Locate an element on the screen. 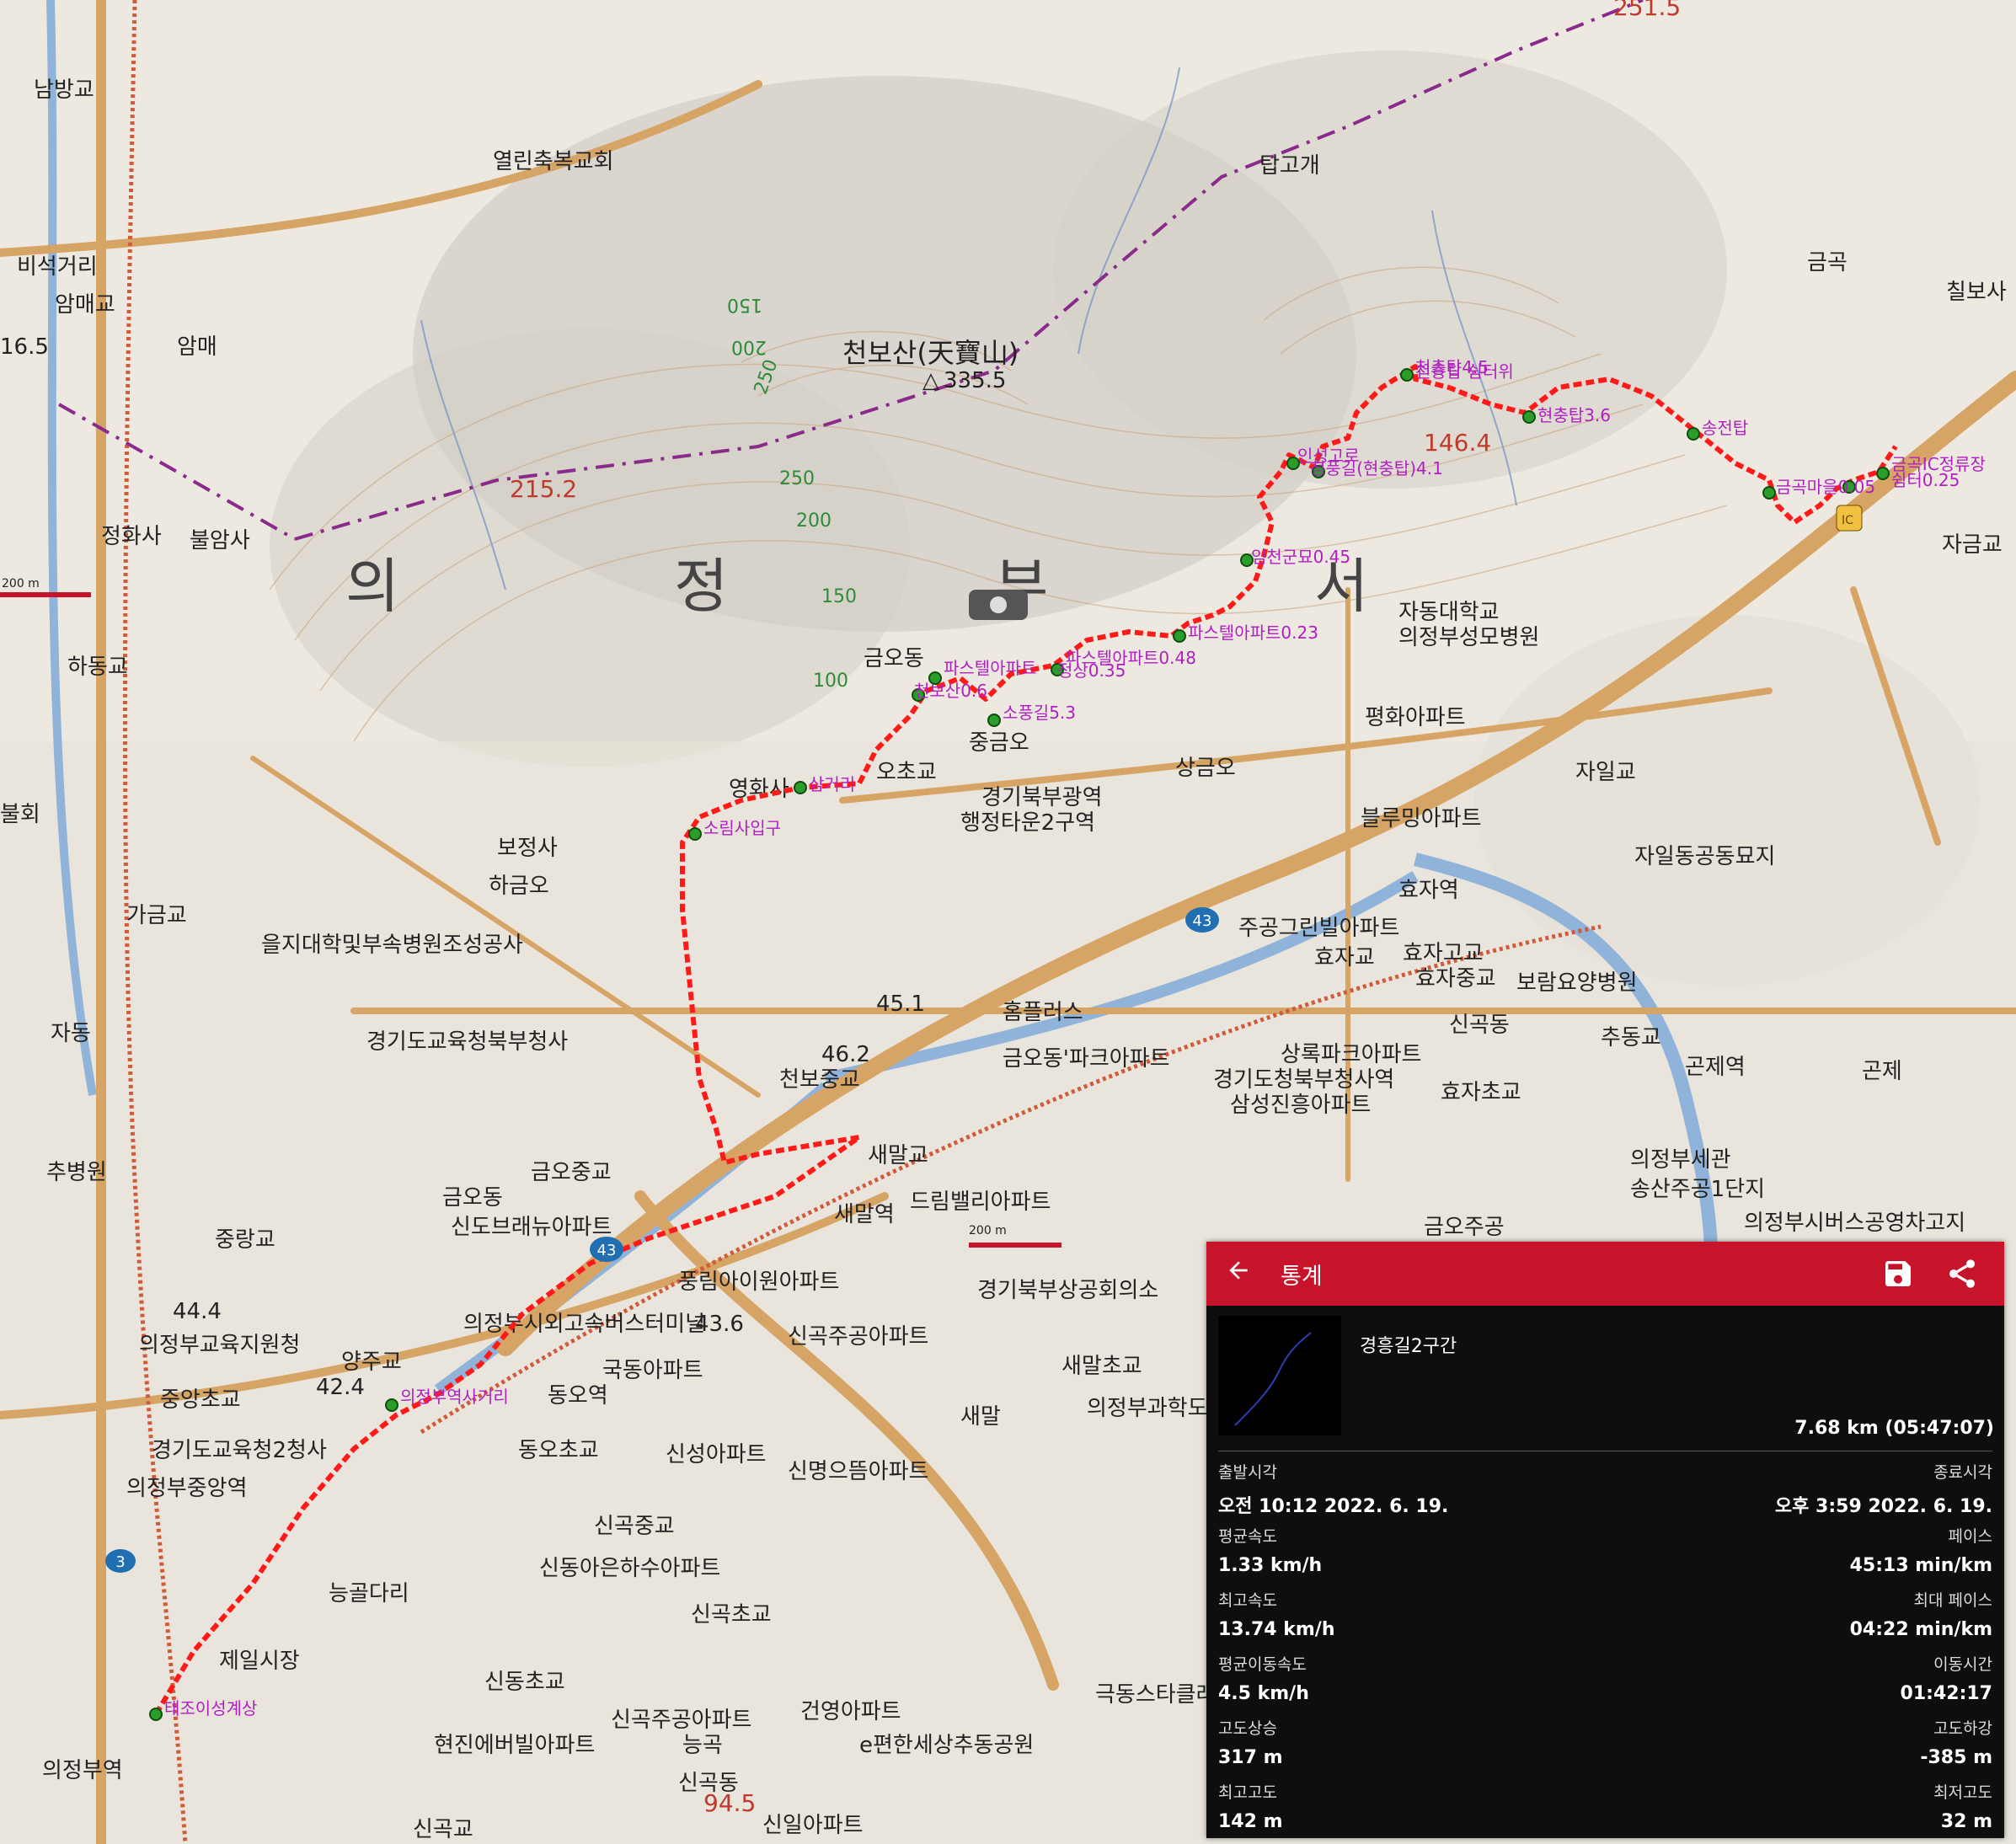 This screenshot has height=1844, width=2016. svg-text: 200 m is located at coordinates (21, 584).